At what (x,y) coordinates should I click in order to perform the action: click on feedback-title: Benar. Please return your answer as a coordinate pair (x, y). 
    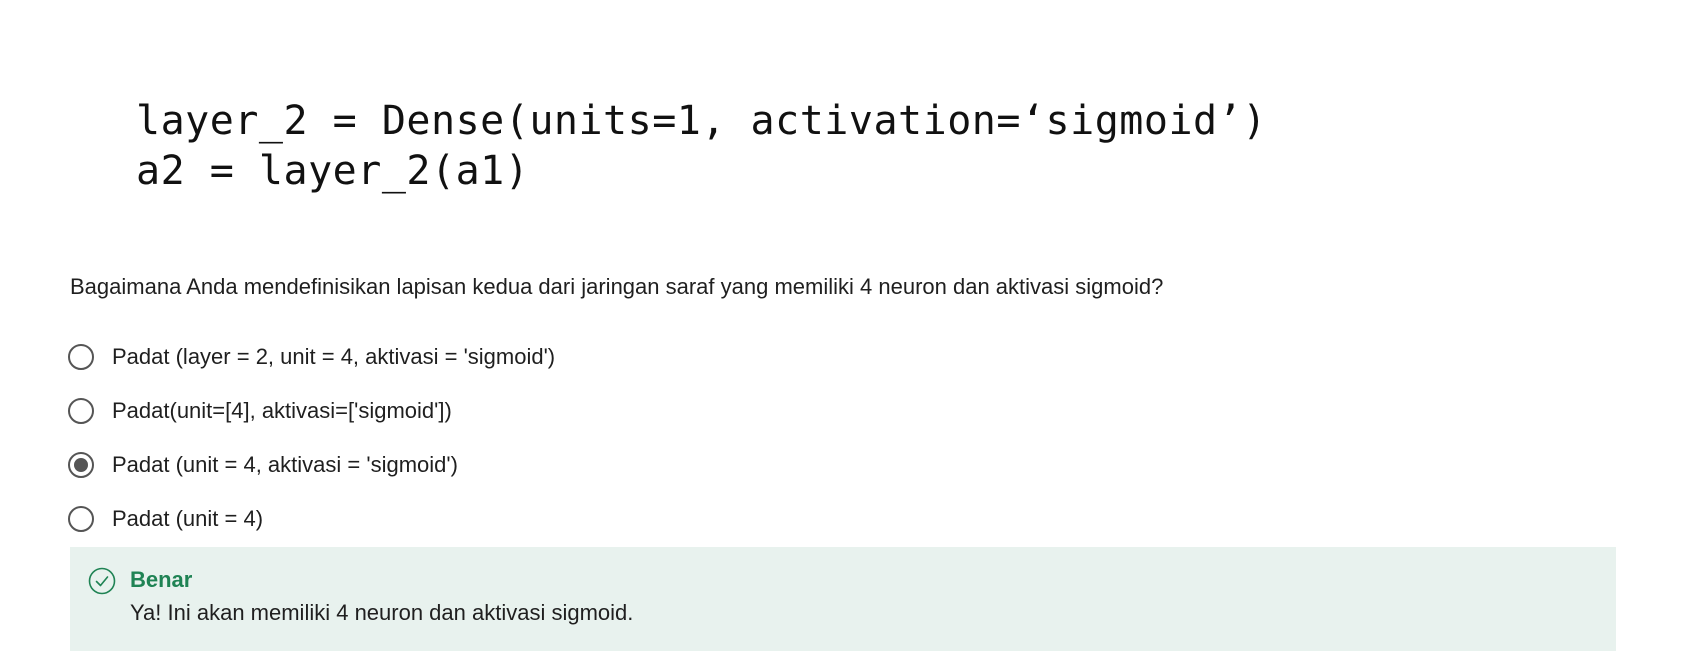
    Looking at the image, I should click on (161, 579).